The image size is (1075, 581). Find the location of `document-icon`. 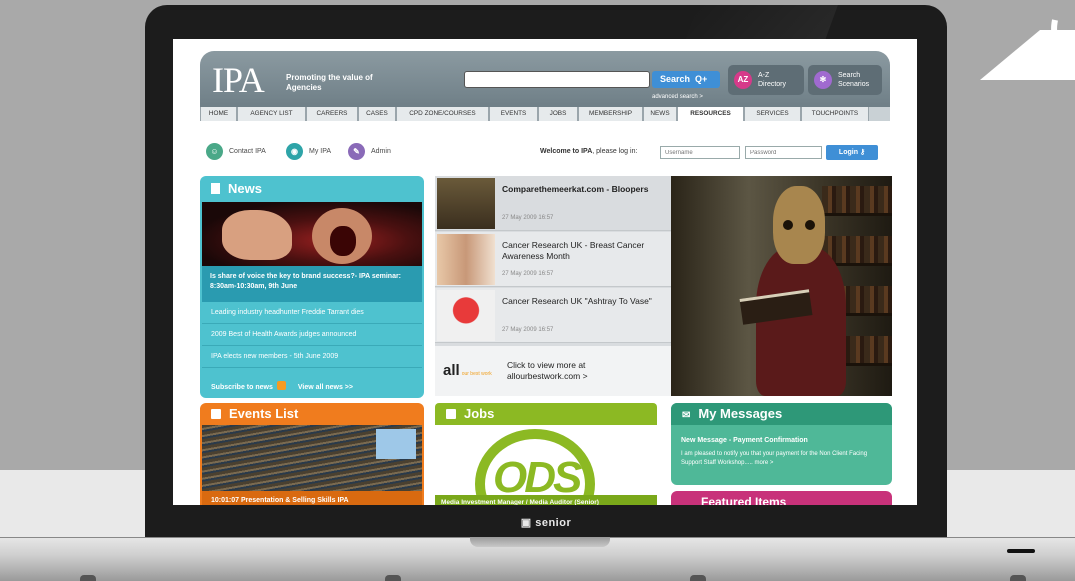

document-icon is located at coordinates (215, 188).